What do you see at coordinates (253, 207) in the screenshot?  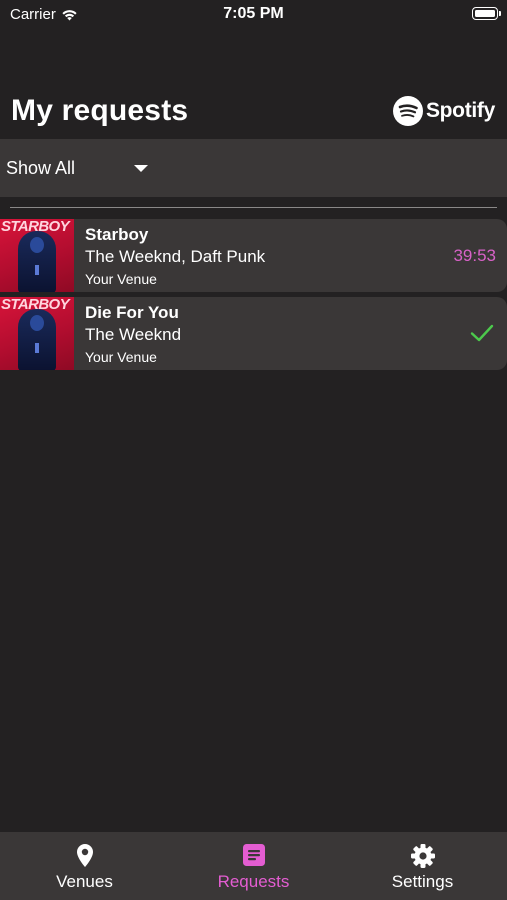 I see `divider` at bounding box center [253, 207].